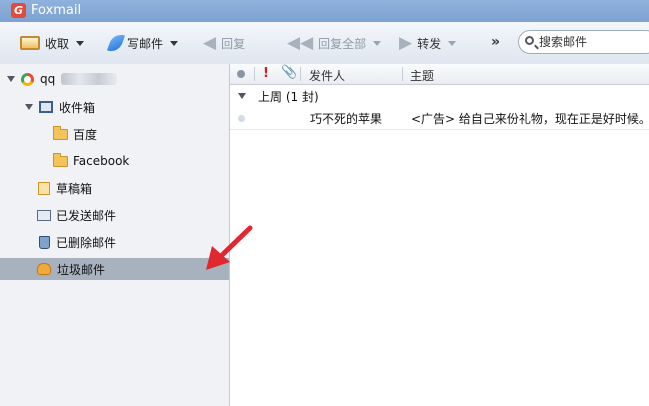 The height and width of the screenshot is (406, 649). What do you see at coordinates (114, 269) in the screenshot?
I see `sidebar-item-junk: 垃圾邮件` at bounding box center [114, 269].